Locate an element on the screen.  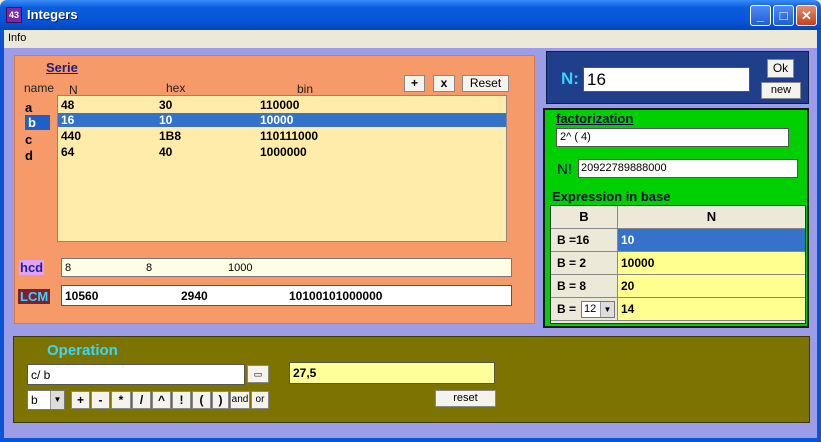
grid-cell: 10000 is located at coordinates (711, 263).